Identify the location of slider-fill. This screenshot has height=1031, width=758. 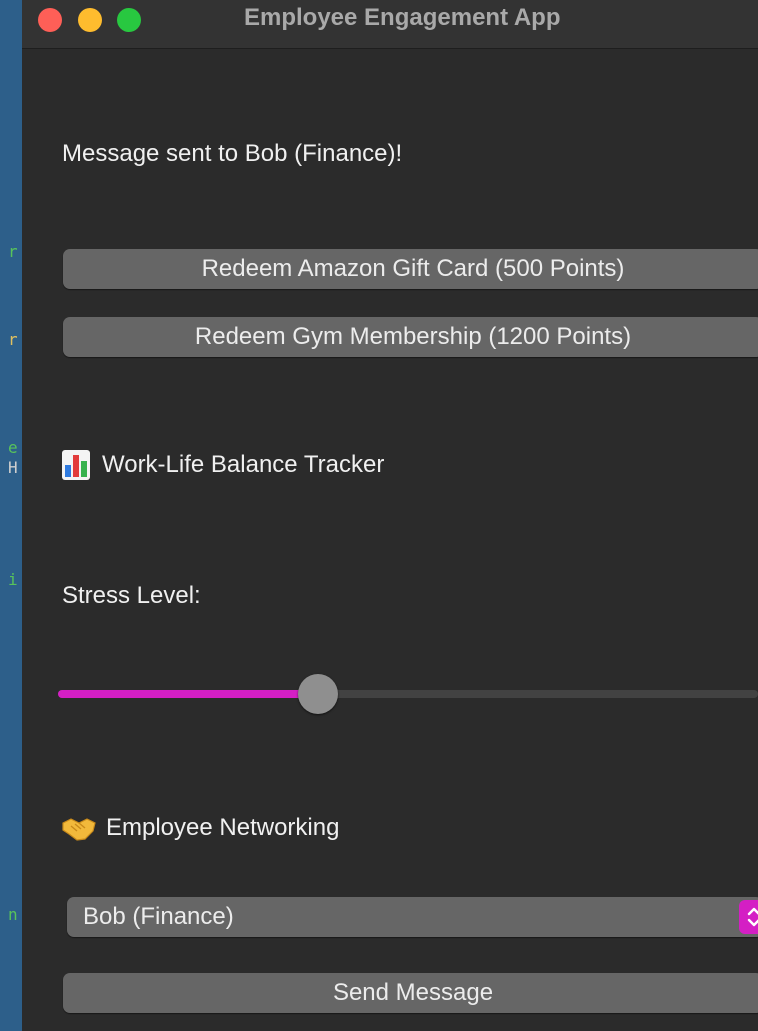
(188, 694).